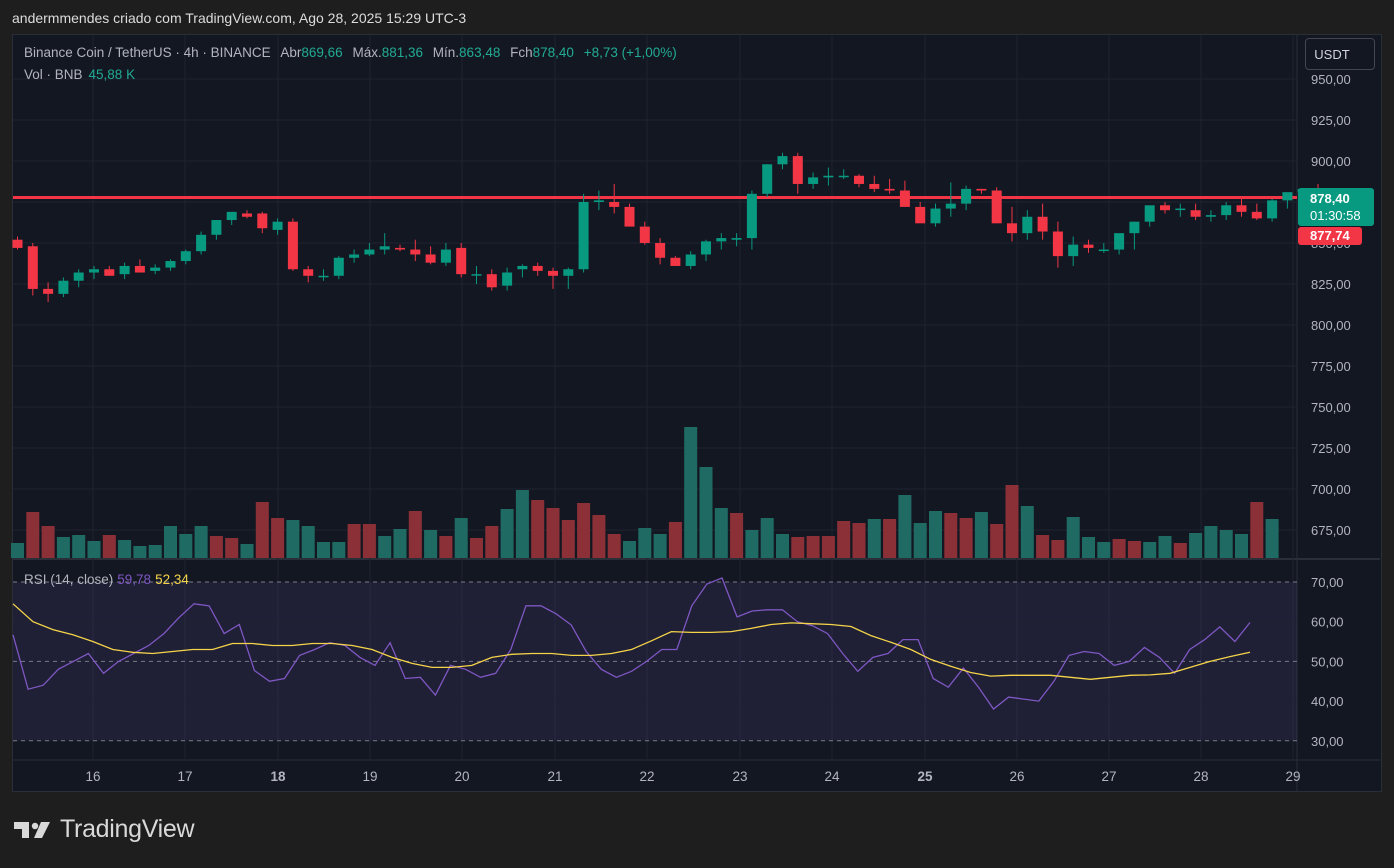 Image resolution: width=1394 pixels, height=868 pixels. I want to click on time-axis-label: 20, so click(461, 776).